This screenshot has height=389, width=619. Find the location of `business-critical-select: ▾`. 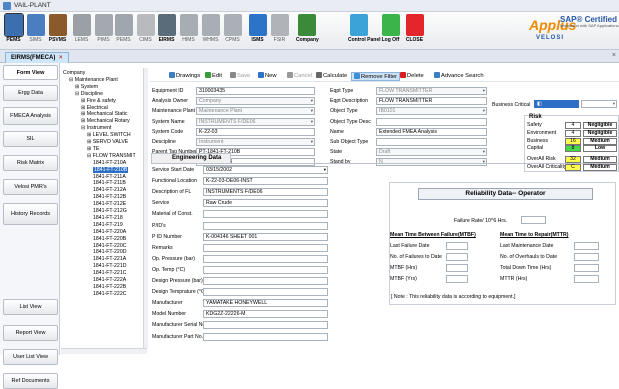

business-critical-select: ▾ is located at coordinates (599, 104).